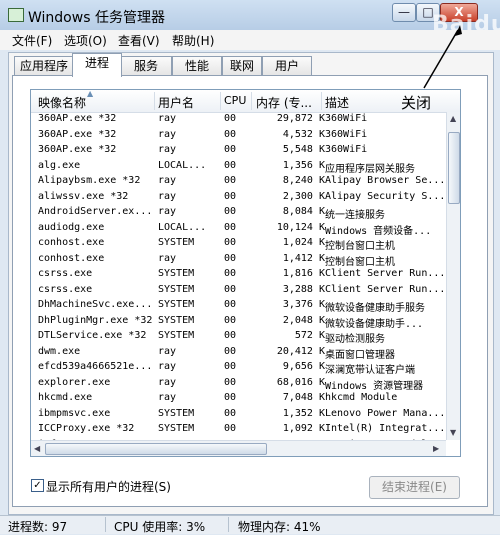 This screenshot has width=500, height=535. Describe the element at coordinates (279, 527) in the screenshot. I see `status-physical-memory: 物理内存: 41%` at that location.